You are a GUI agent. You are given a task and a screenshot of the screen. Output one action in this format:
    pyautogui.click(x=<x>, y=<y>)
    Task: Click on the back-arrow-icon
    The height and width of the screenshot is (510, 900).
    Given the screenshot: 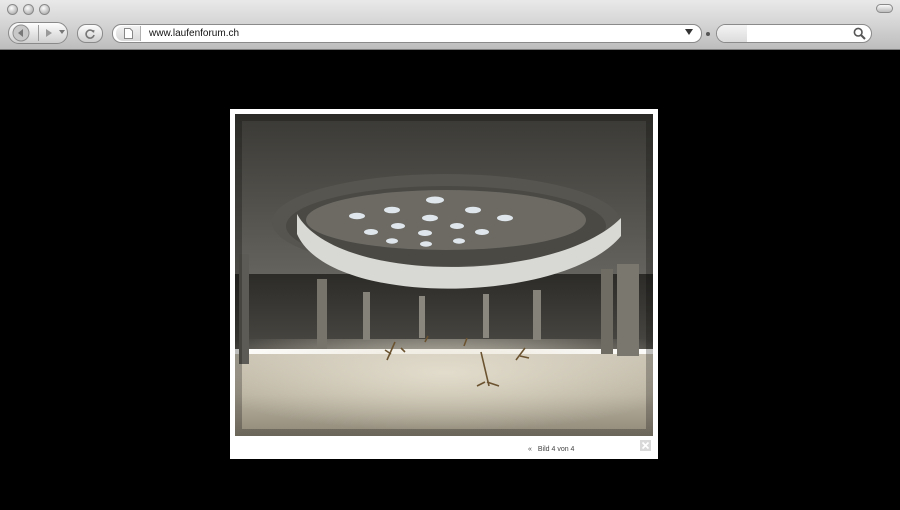 What is the action you would take?
    pyautogui.click(x=21, y=33)
    